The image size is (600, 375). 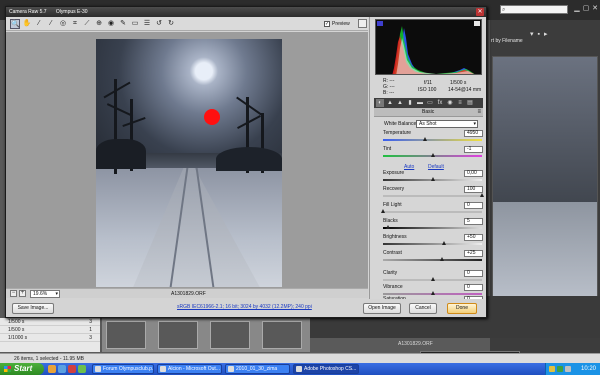 I want to click on exposure-slider-thumb, so click(x=432, y=179).